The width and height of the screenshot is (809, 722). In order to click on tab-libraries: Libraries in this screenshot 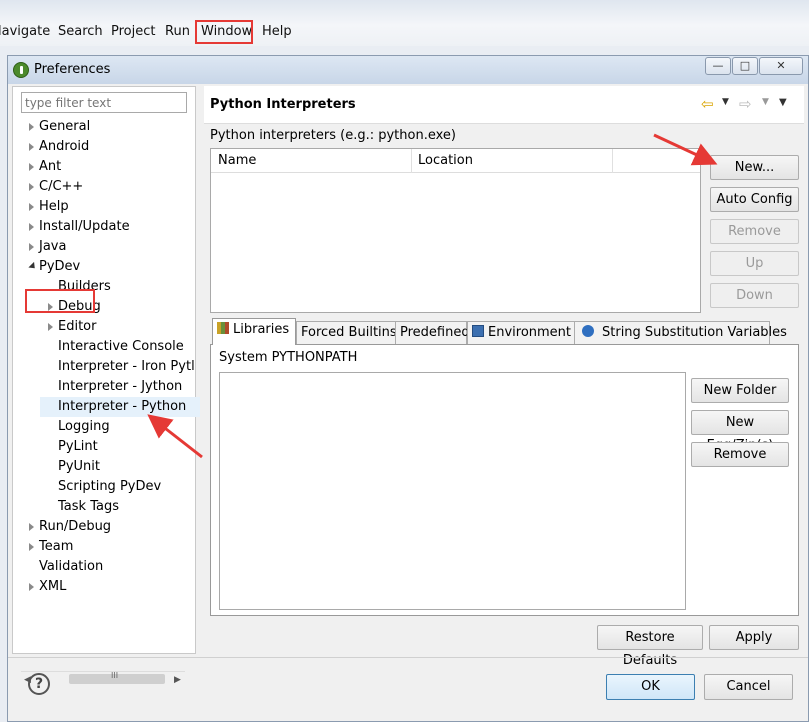, I will do `click(254, 331)`.